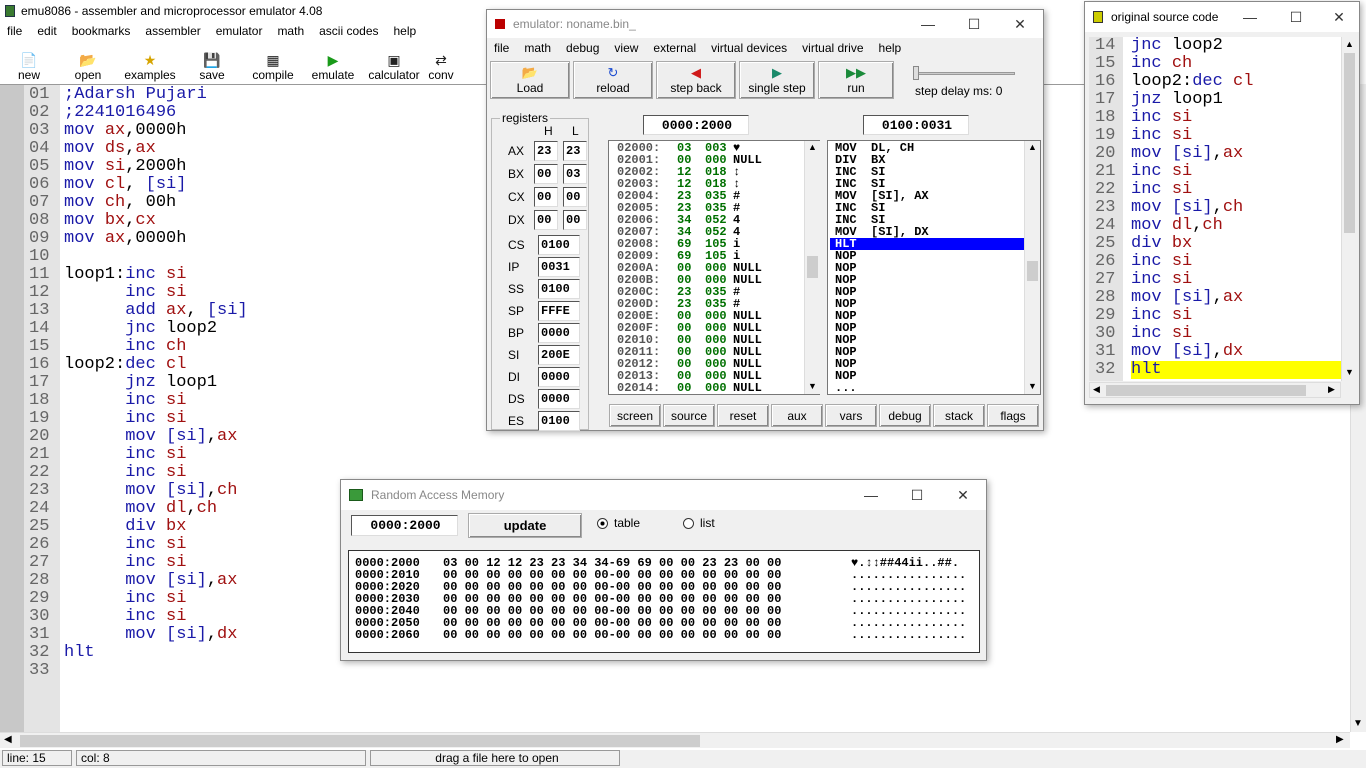  What do you see at coordinates (14, 33) in the screenshot?
I see `main-menu-item-file: file` at bounding box center [14, 33].